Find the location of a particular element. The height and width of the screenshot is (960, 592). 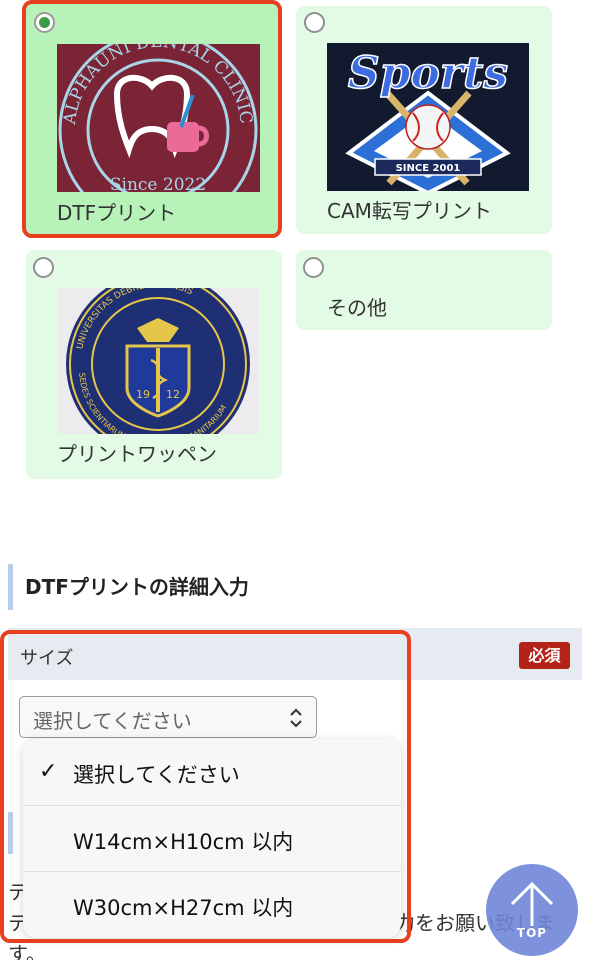

option-label-patch: プリントワッペン is located at coordinates (137, 454).